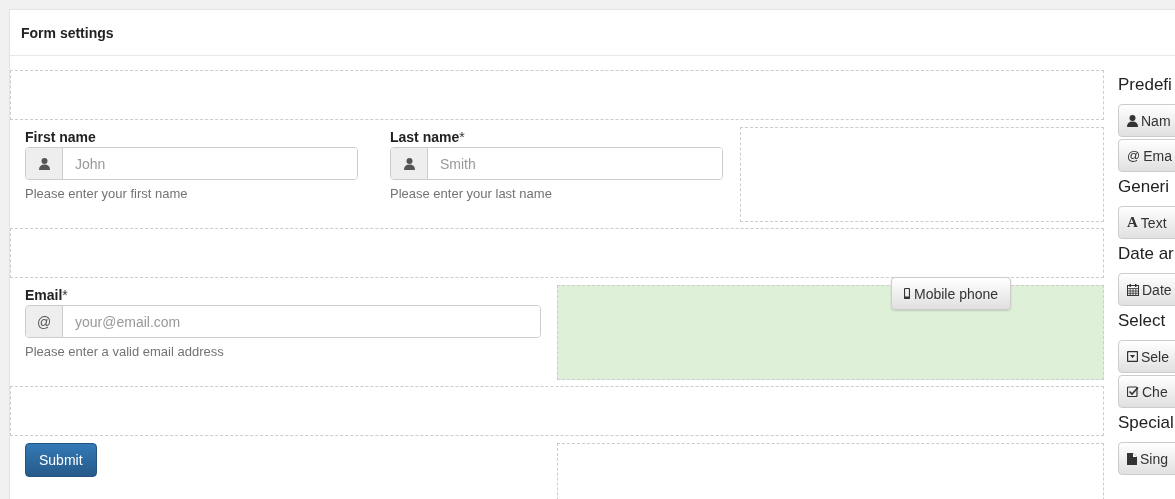  What do you see at coordinates (1142, 321) in the screenshot?
I see `section-heading: Select` at bounding box center [1142, 321].